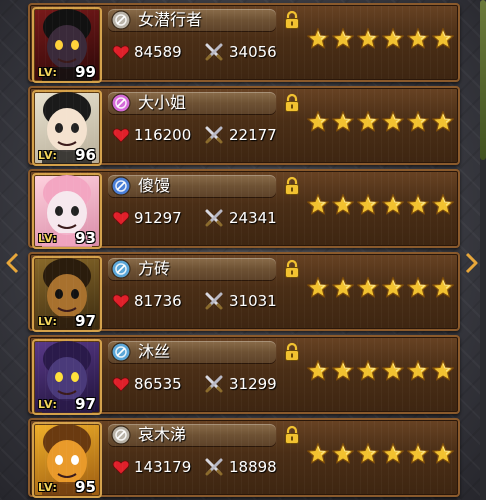 The height and width of the screenshot is (500, 486). What do you see at coordinates (253, 52) in the screenshot?
I see `attack-value: 34056` at bounding box center [253, 52].